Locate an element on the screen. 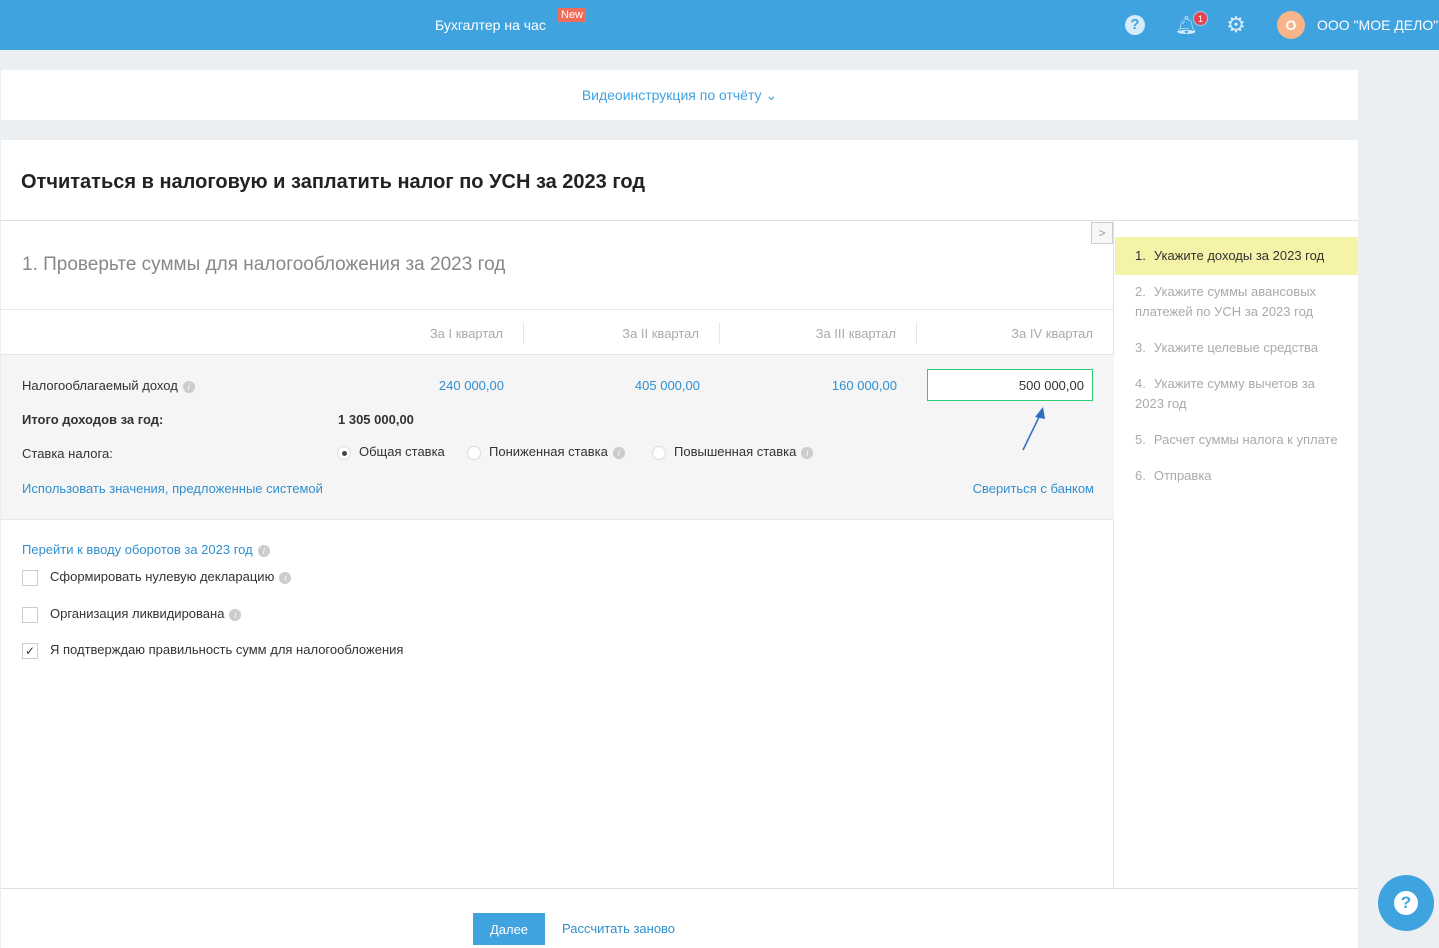 The image size is (1439, 948). step-item: 3. Укажите целевые средства is located at coordinates (1236, 348).